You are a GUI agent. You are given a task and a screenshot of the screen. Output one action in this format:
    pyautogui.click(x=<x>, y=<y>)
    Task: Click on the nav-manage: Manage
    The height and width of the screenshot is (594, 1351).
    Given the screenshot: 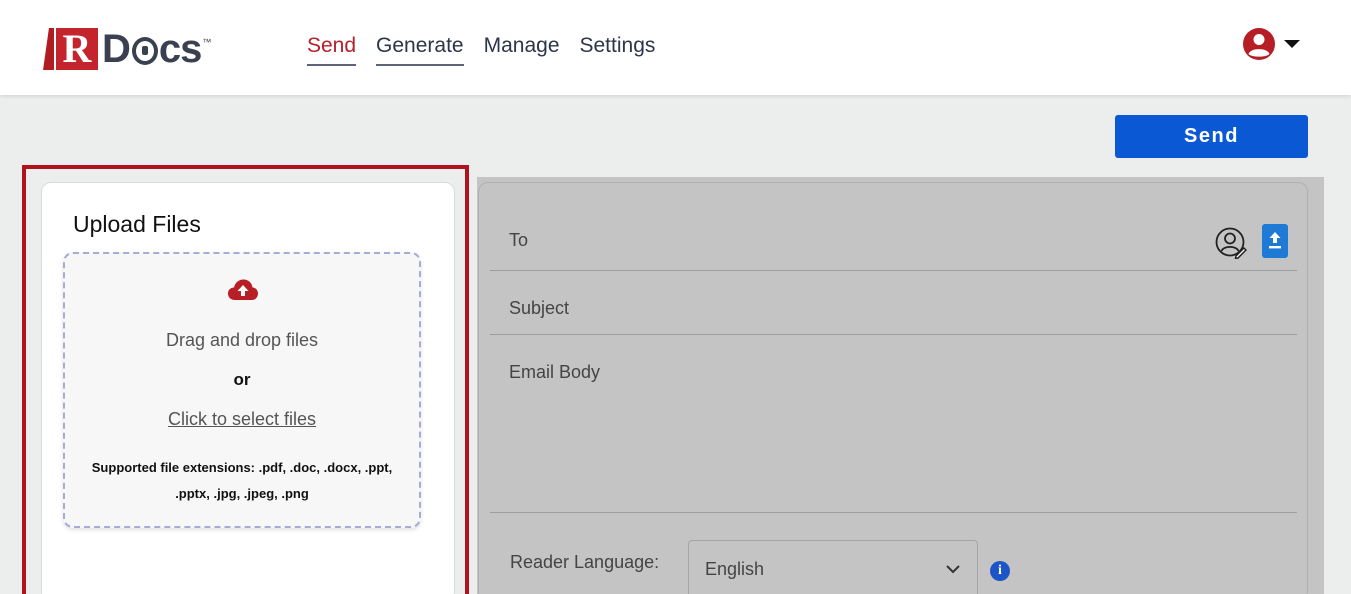 What is the action you would take?
    pyautogui.click(x=522, y=50)
    